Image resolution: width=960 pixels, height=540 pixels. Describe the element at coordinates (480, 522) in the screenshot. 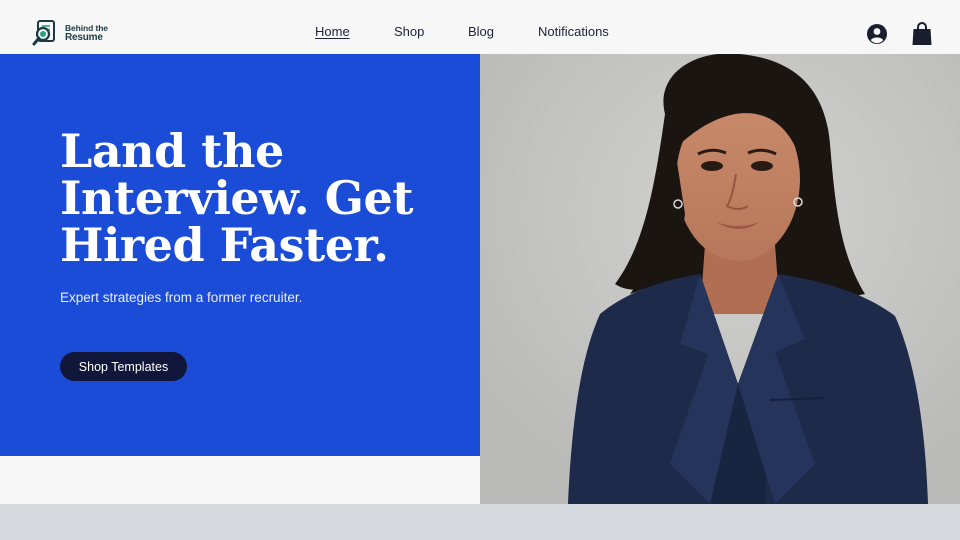

I see `section-divider-band` at that location.